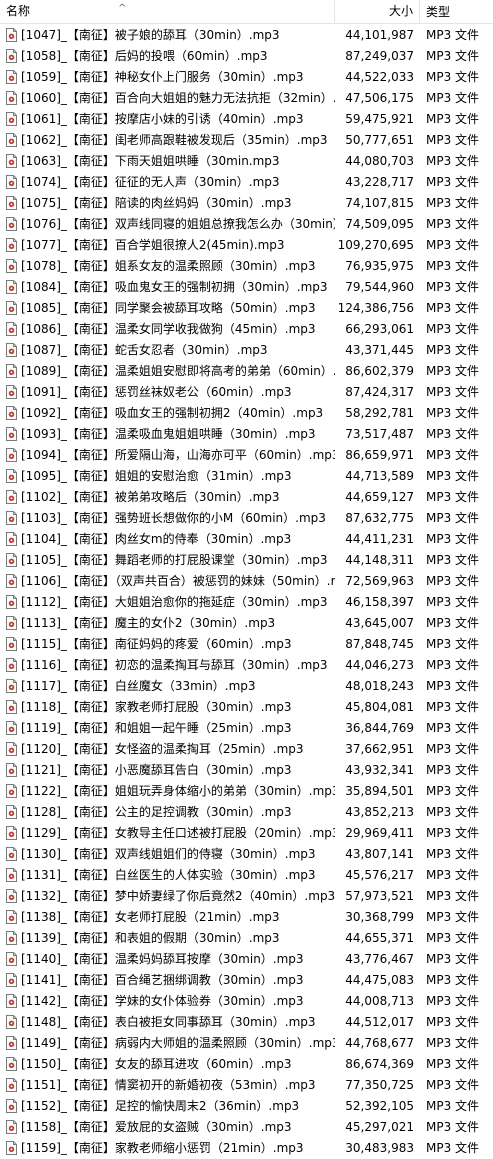  I want to click on file-size: 43,645,007, so click(379, 622).